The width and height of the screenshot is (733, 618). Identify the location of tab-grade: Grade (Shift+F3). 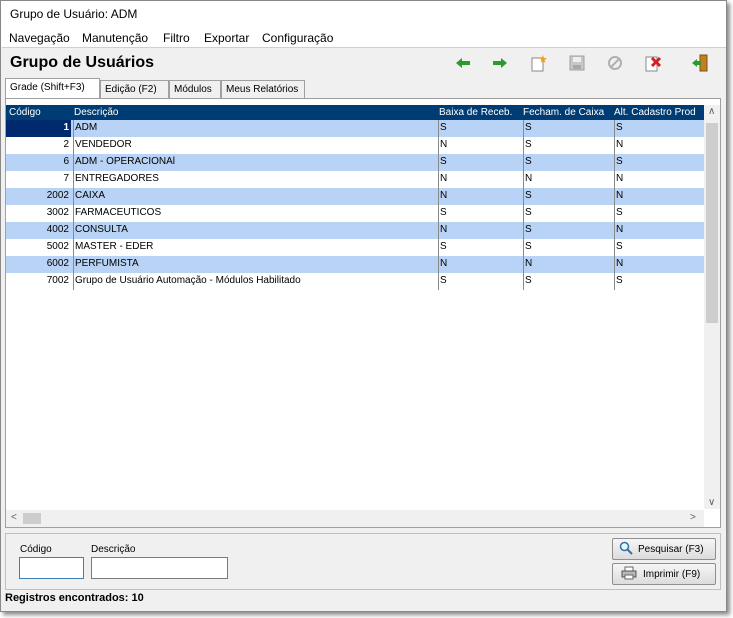
(52, 88).